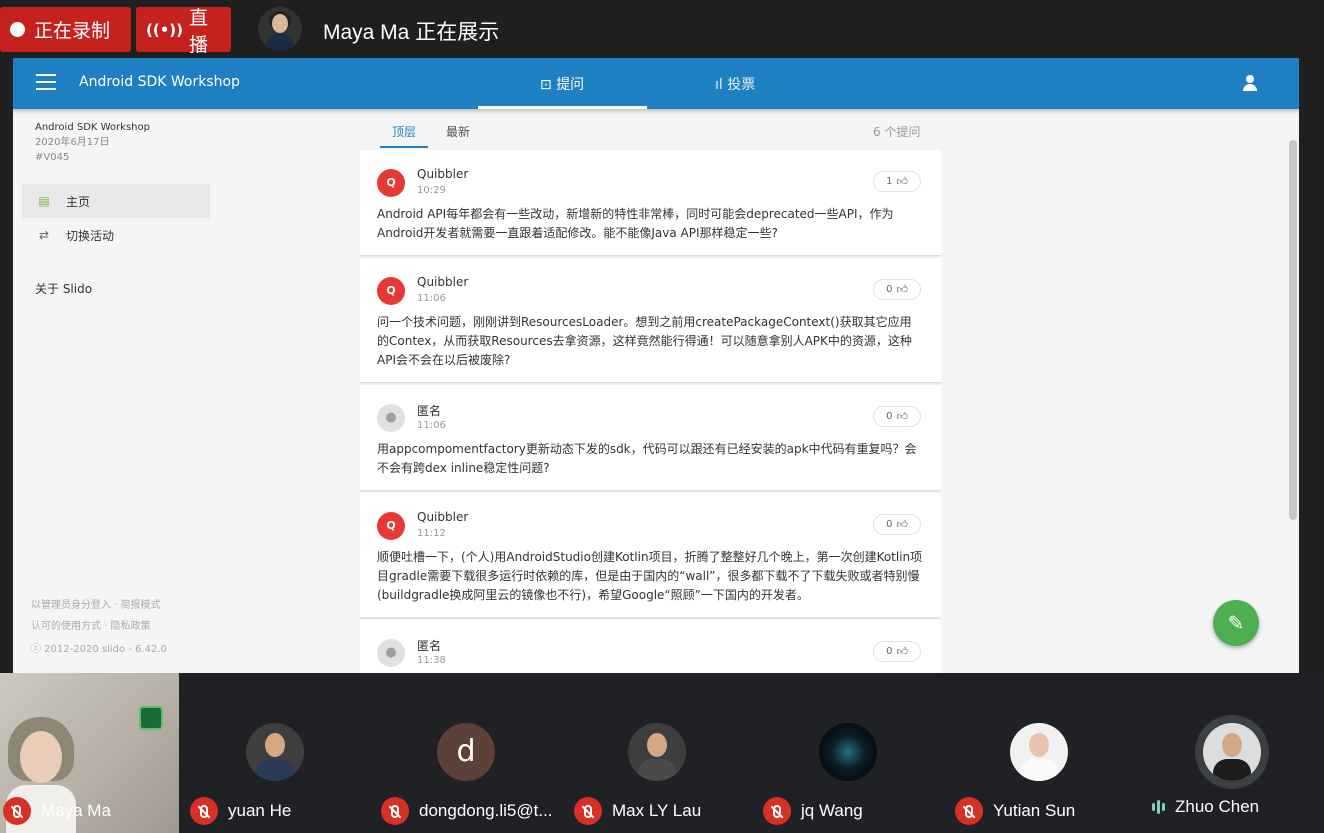 This screenshot has height=833, width=1324. I want to click on meeting-top-bar: 正在录制 ((•)) 直播 Maya Ma 正在展示, so click(662, 29).